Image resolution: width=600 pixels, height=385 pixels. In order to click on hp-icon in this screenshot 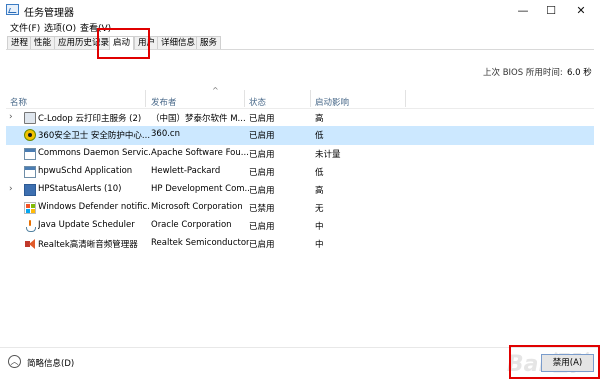, I will do `click(30, 190)`.